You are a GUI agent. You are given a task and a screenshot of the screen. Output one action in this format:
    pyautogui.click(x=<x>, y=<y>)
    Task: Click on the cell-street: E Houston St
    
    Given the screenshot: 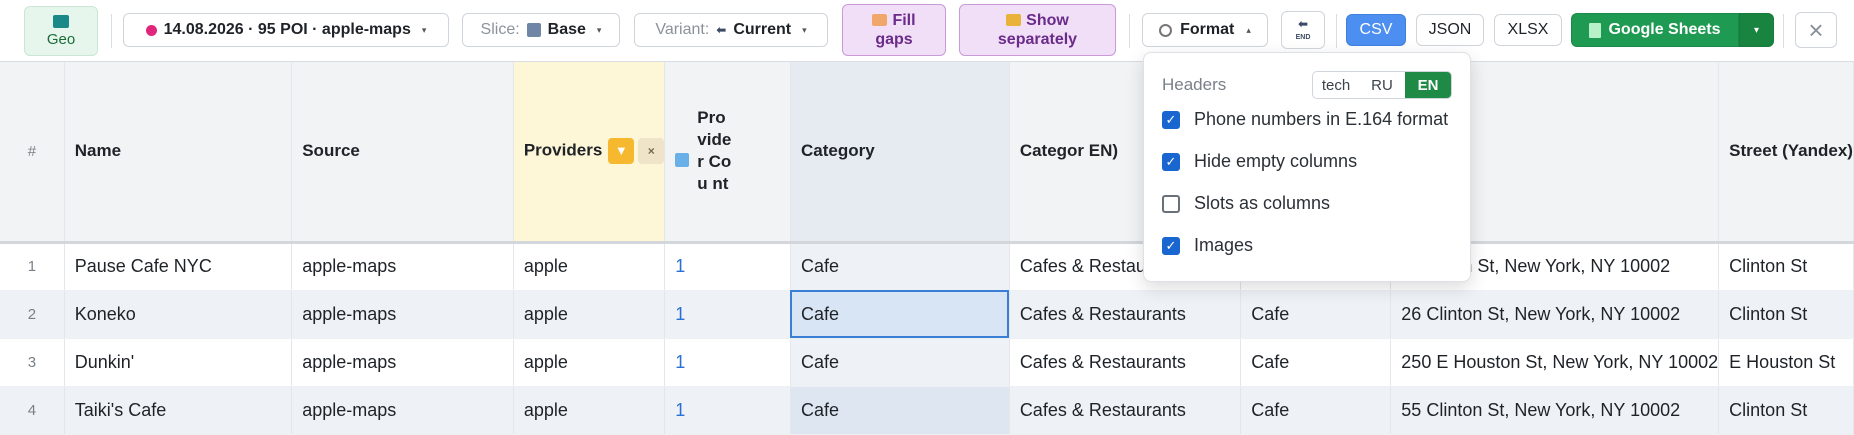 What is the action you would take?
    pyautogui.click(x=1786, y=362)
    